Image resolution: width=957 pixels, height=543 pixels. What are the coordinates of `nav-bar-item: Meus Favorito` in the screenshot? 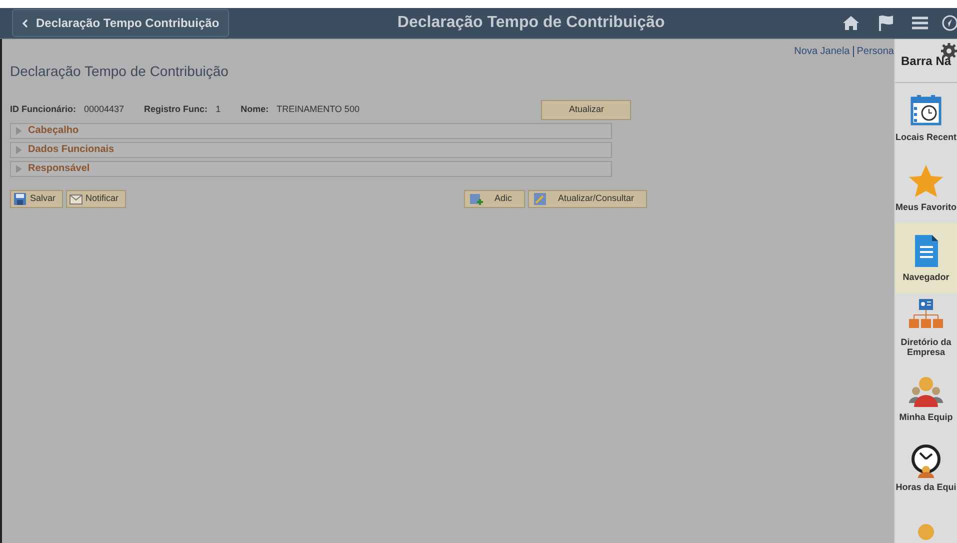 It's located at (926, 188).